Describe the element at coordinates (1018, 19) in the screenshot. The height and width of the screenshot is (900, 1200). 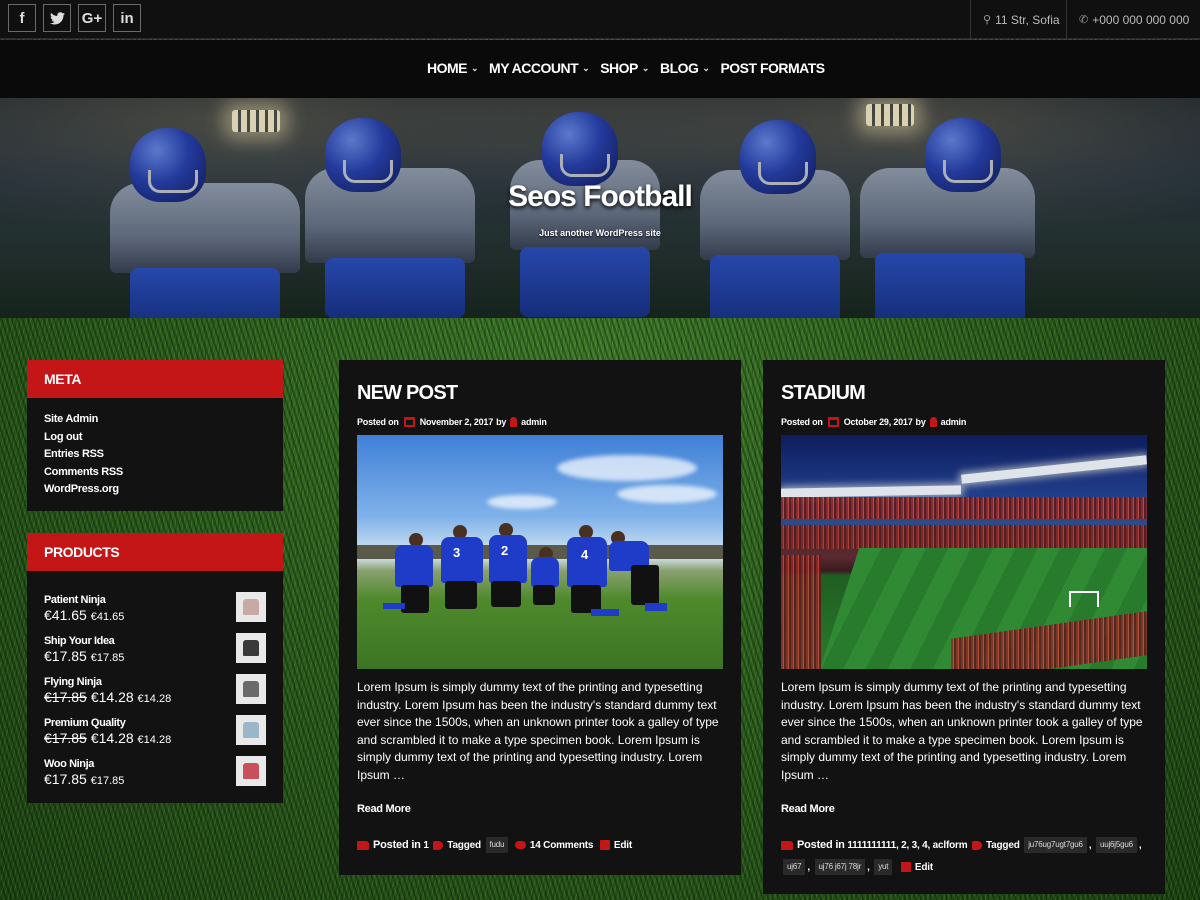
I see `address-item: ⚲ 11 Str, Sofia` at that location.